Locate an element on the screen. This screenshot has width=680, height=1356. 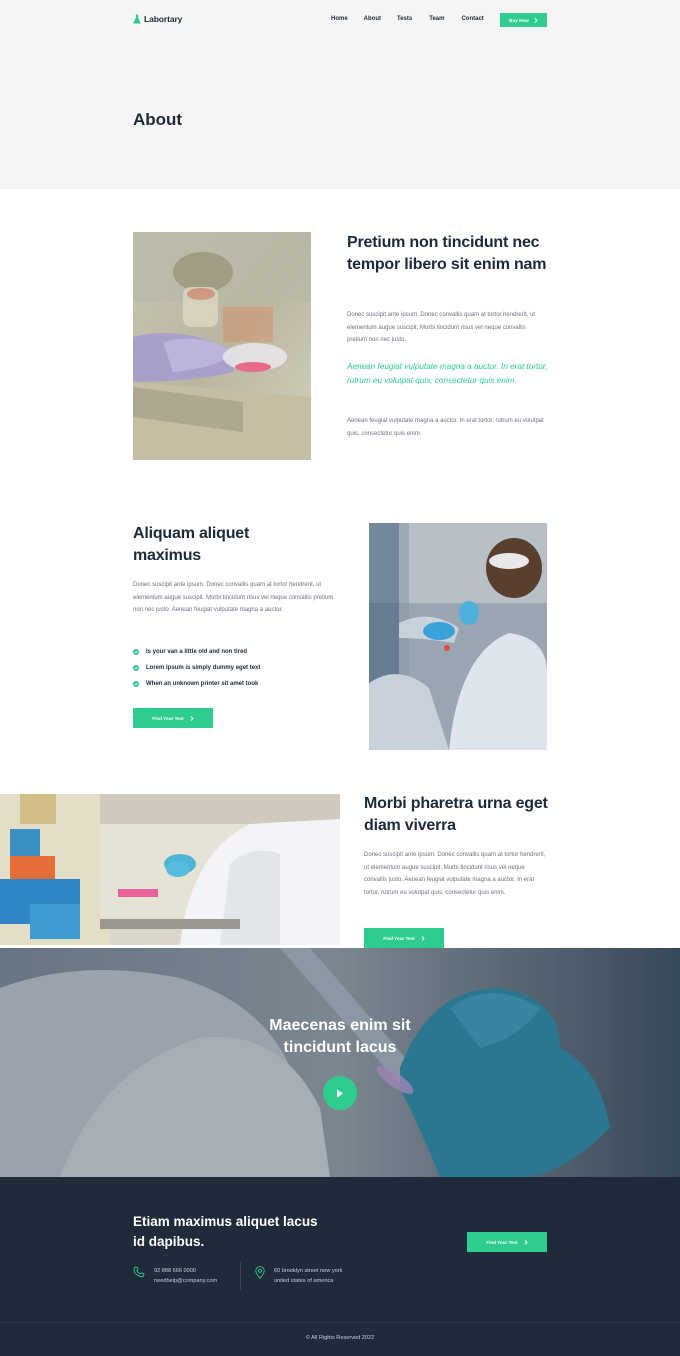
find-your-test-button: Find Your Test is located at coordinates (173, 718).